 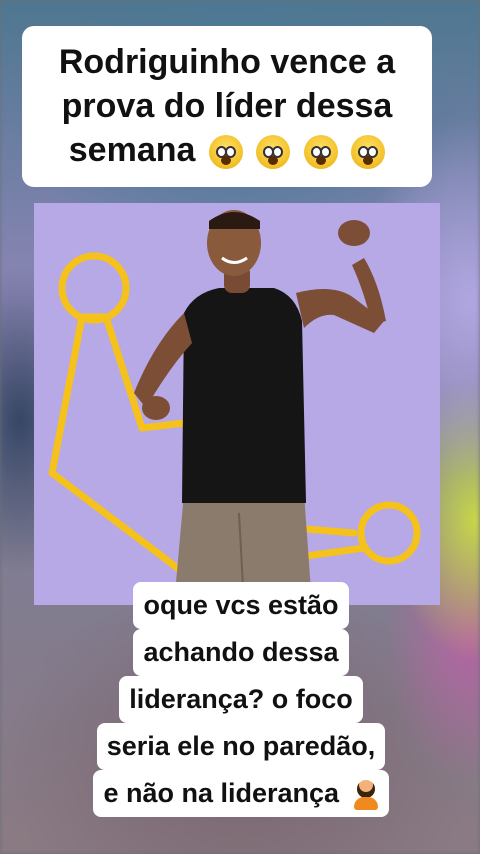 What do you see at coordinates (241, 653) in the screenshot?
I see `comment-line-2: achando dessa` at bounding box center [241, 653].